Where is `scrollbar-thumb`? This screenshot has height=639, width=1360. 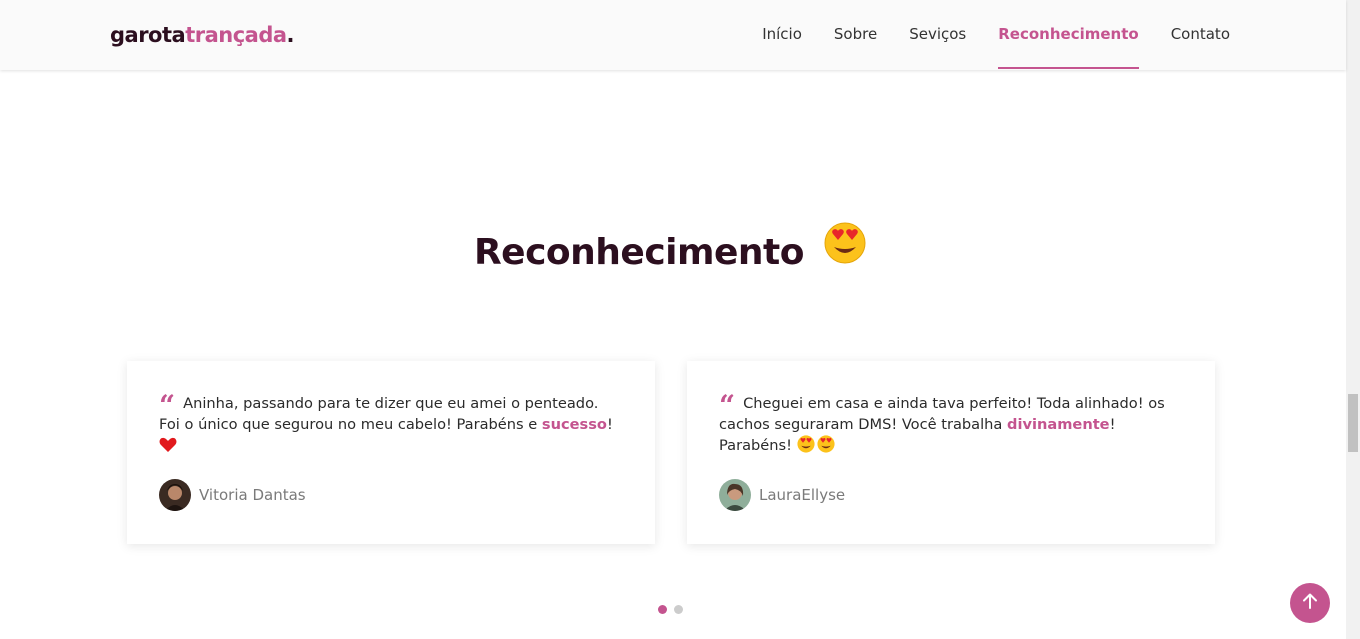 scrollbar-thumb is located at coordinates (1353, 423).